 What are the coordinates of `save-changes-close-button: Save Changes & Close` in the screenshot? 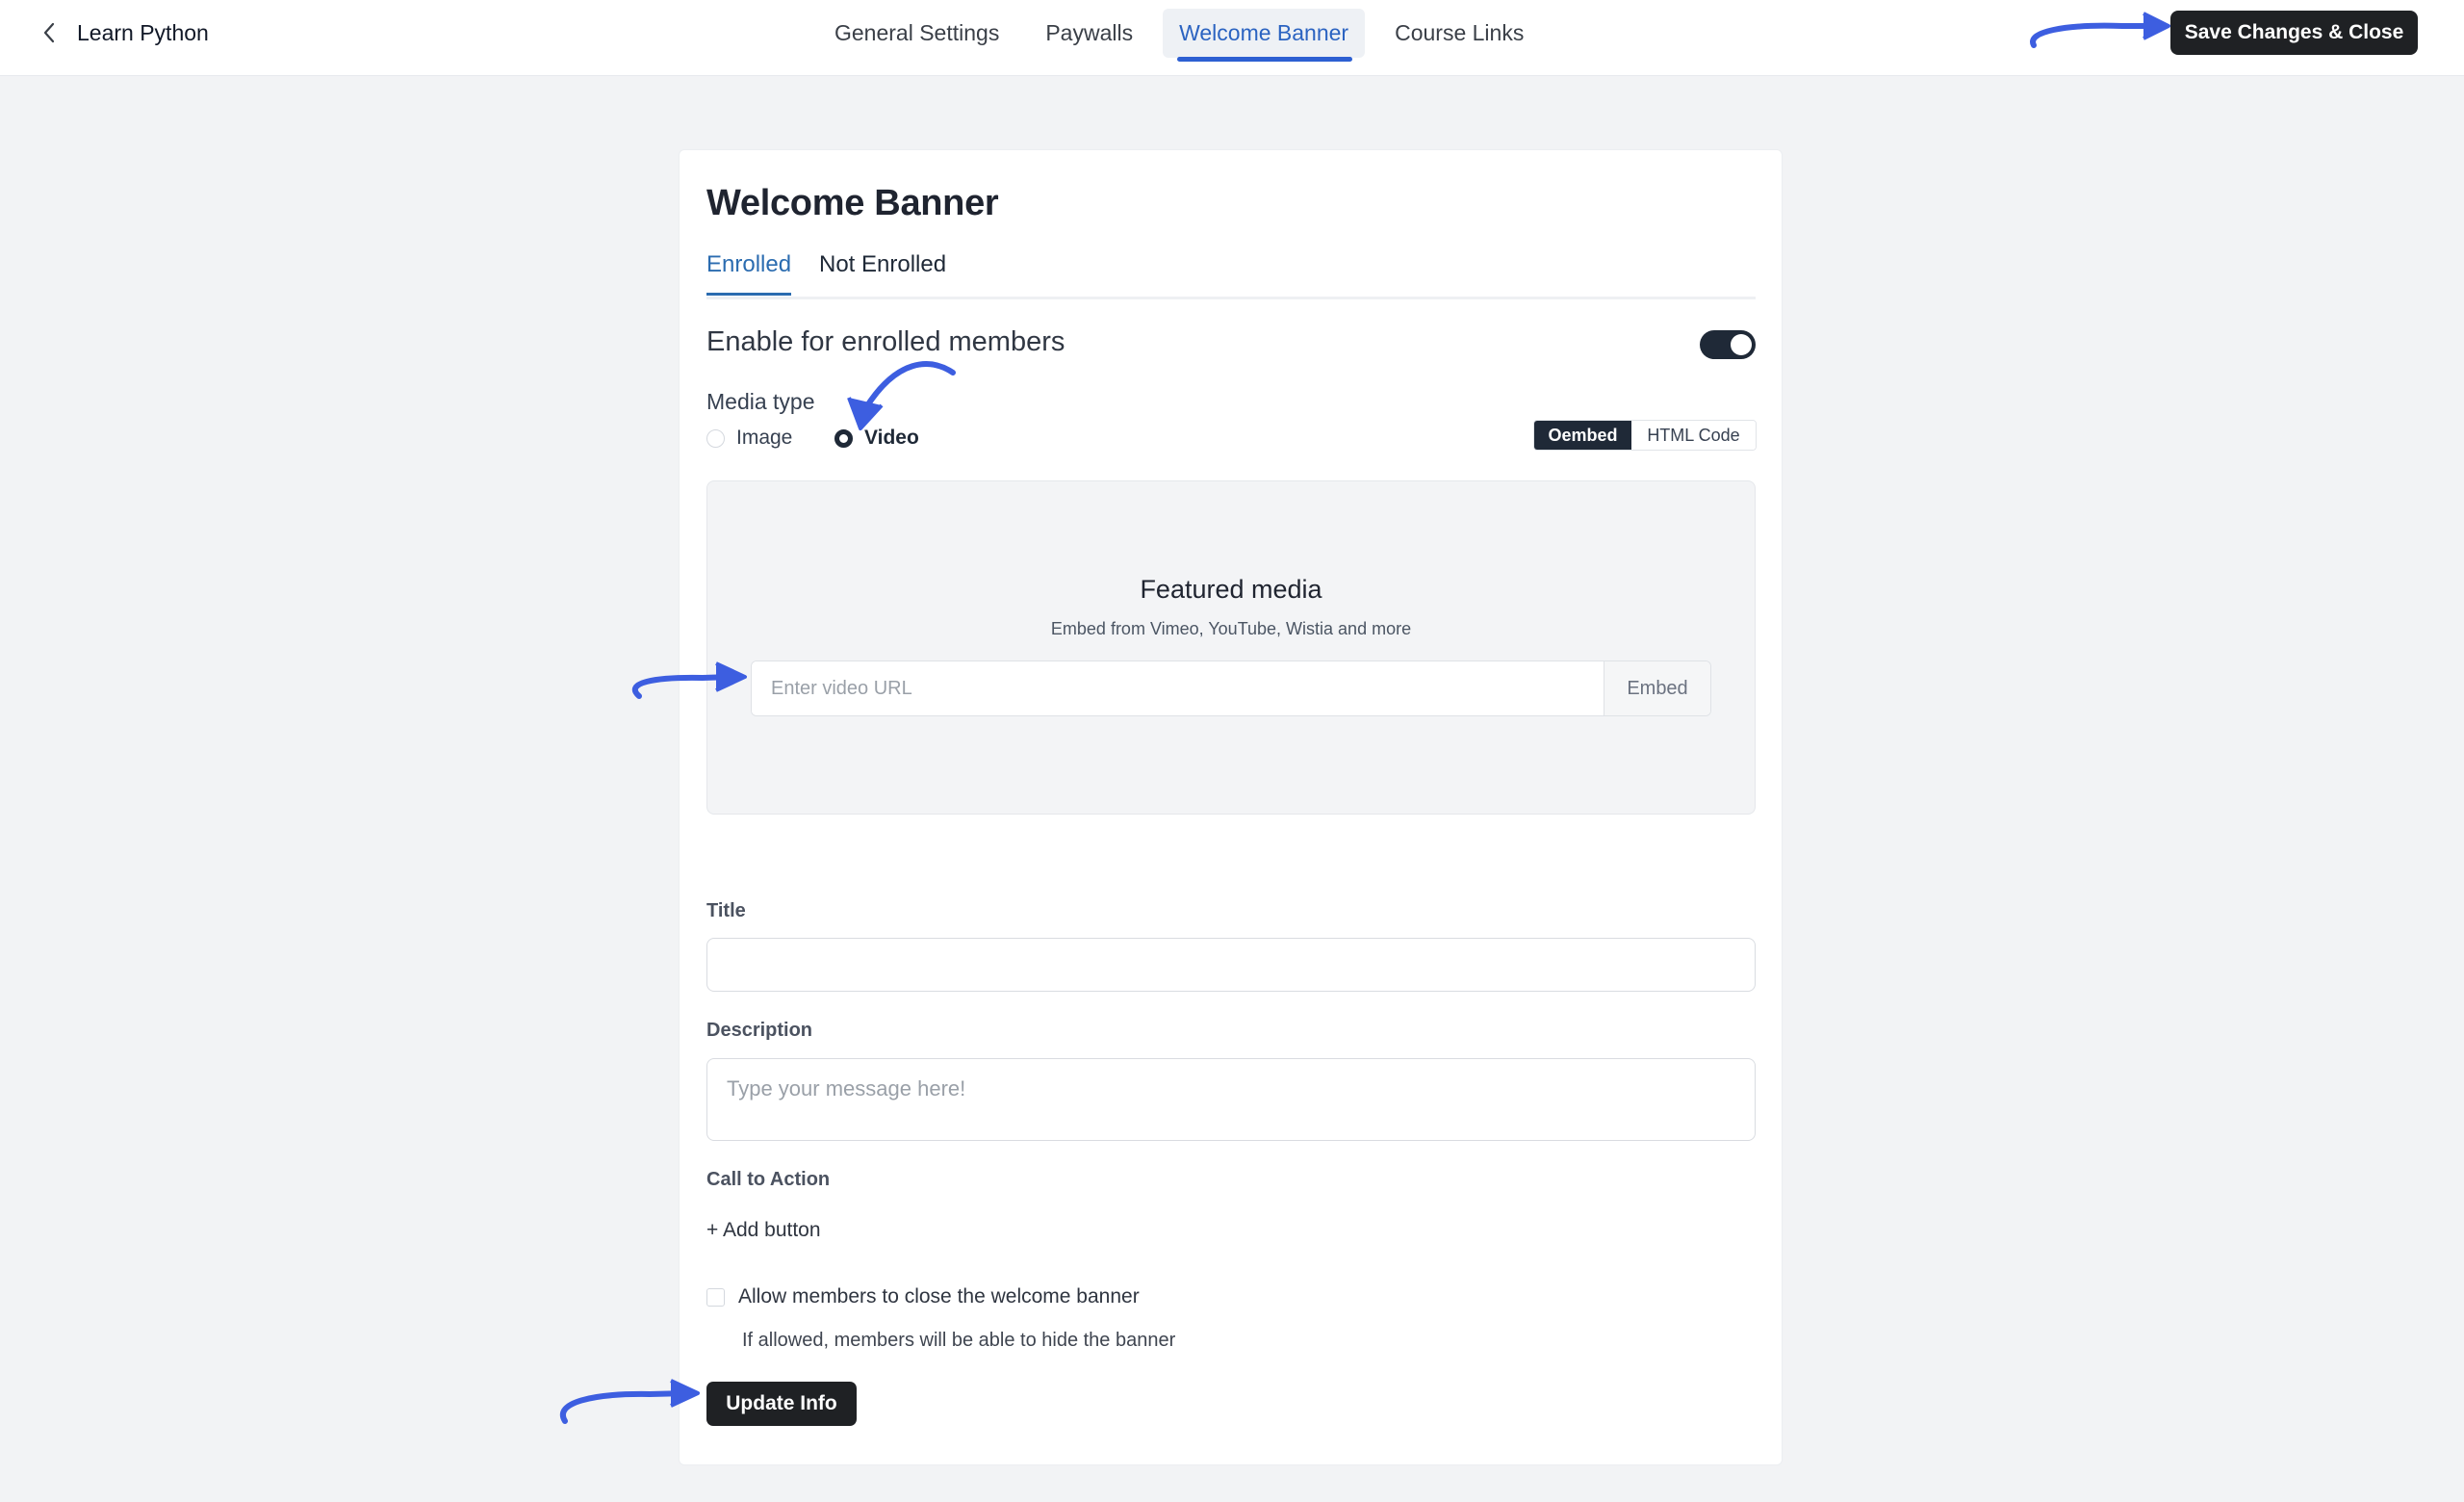 It's located at (2294, 33).